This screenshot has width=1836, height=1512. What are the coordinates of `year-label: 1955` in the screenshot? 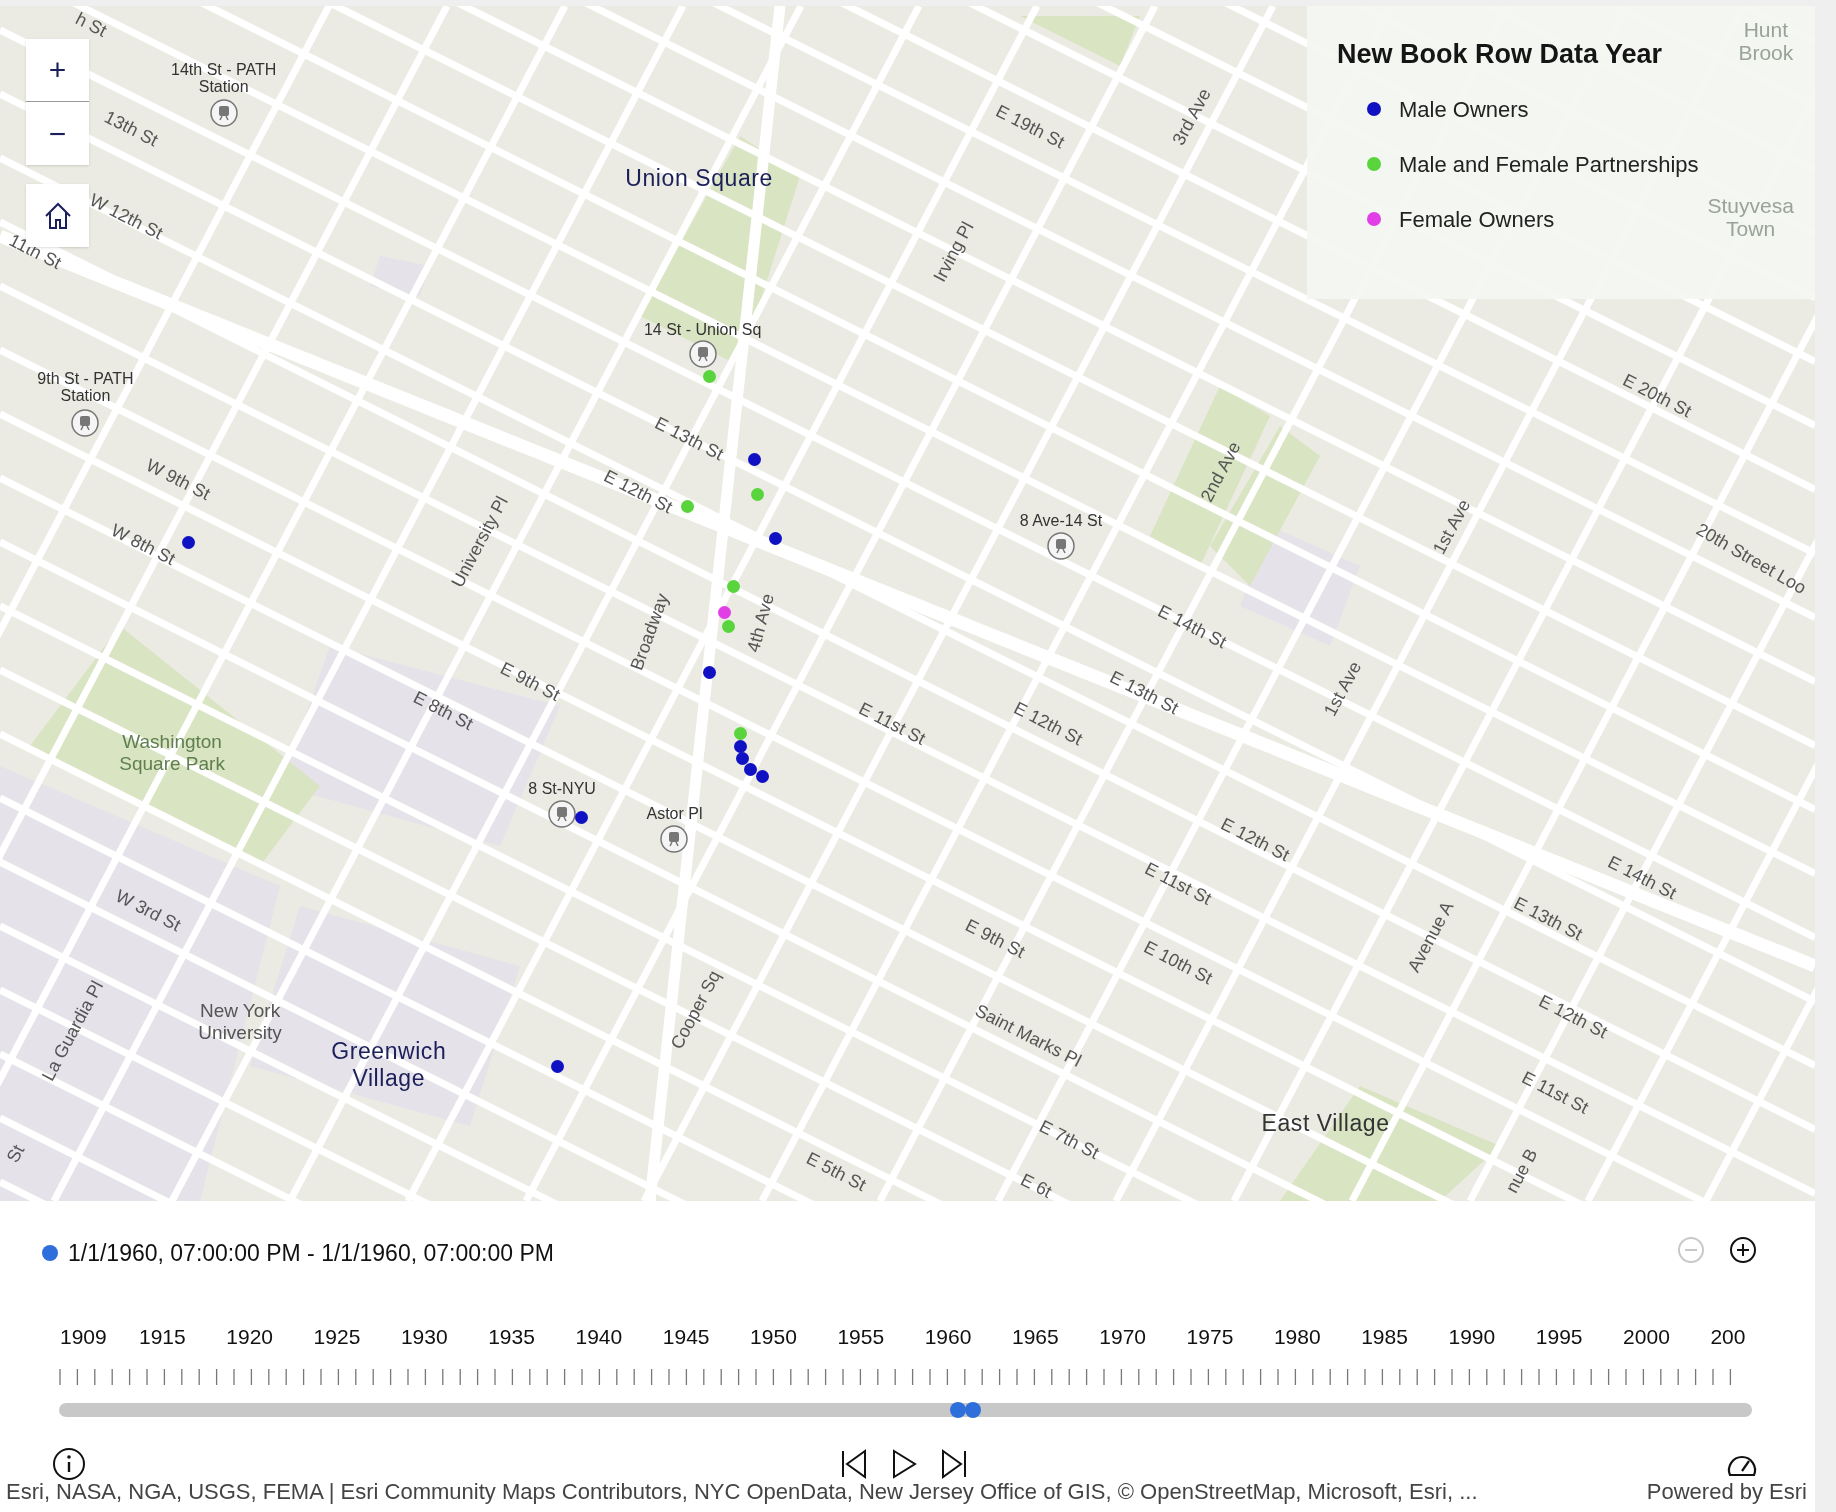 It's located at (861, 1337).